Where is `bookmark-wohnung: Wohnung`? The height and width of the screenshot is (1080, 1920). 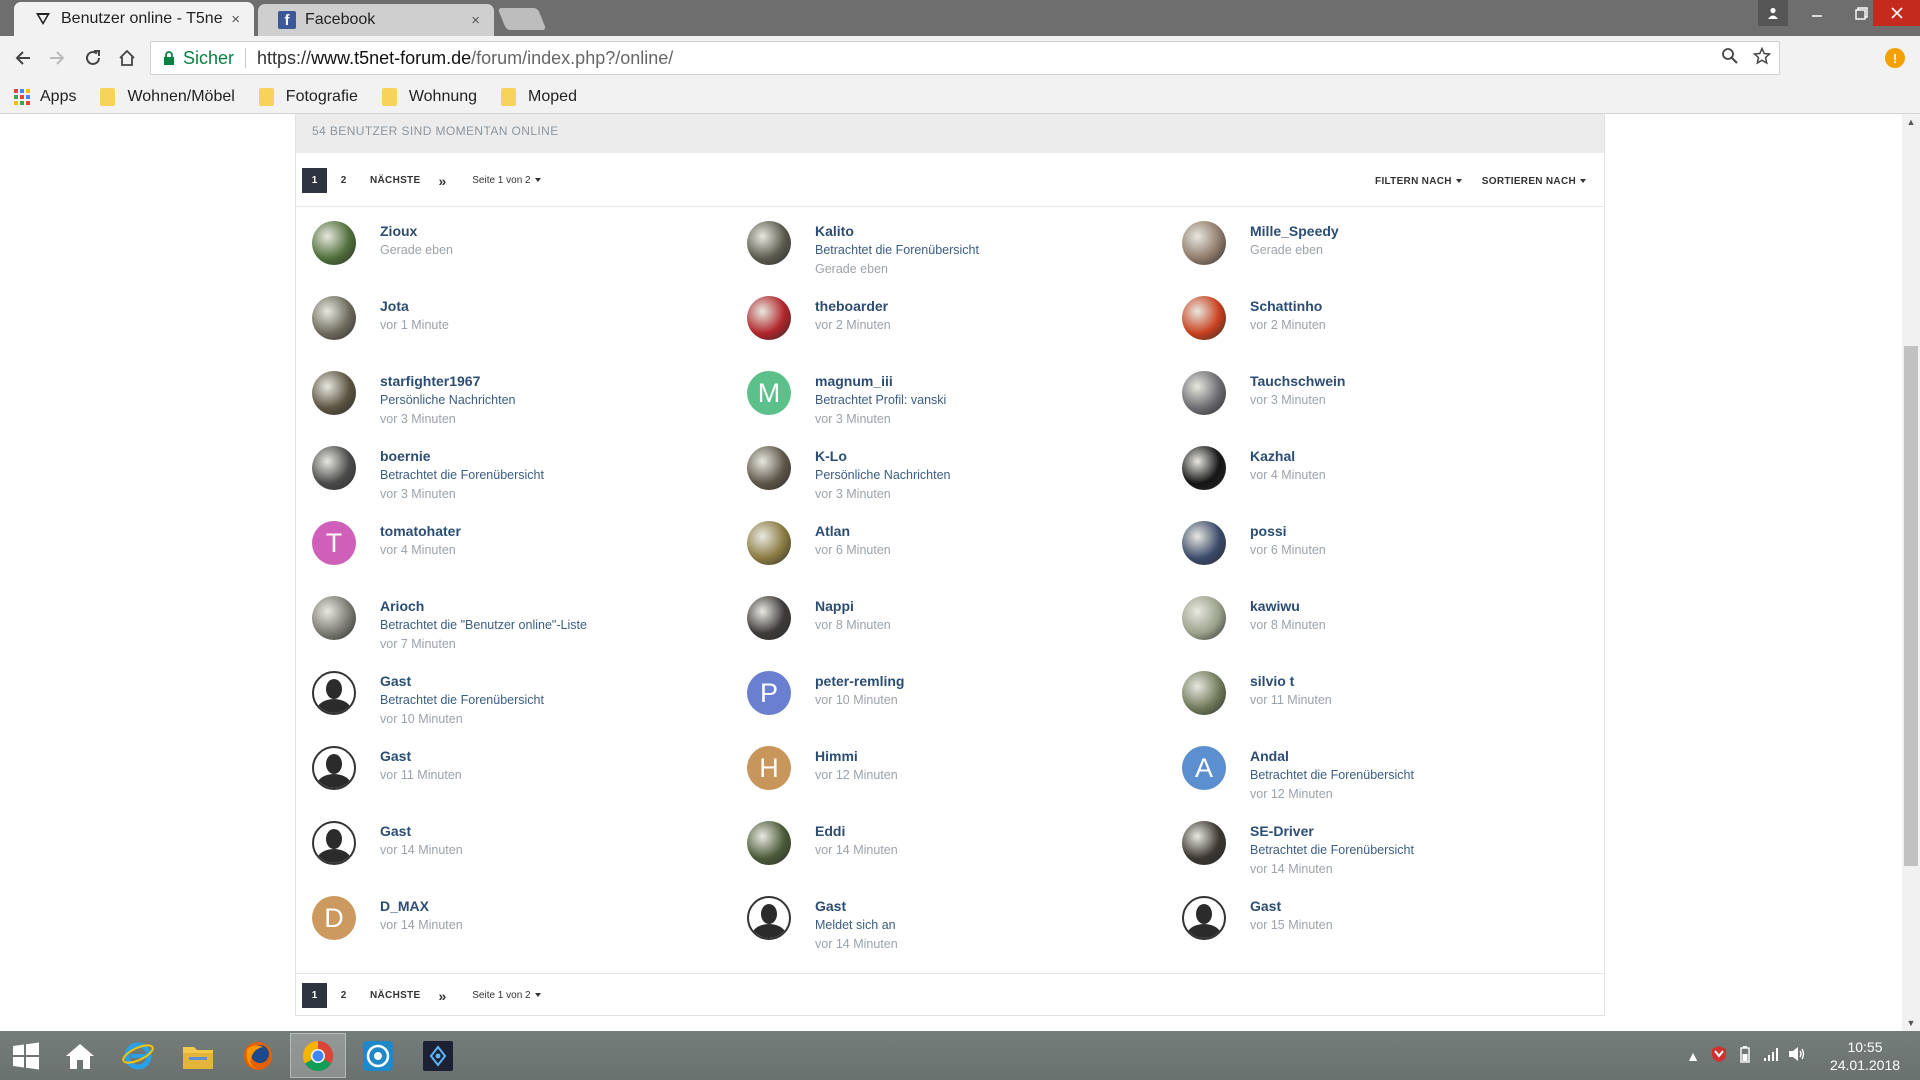
bookmark-wohnung: Wohnung is located at coordinates (428, 96).